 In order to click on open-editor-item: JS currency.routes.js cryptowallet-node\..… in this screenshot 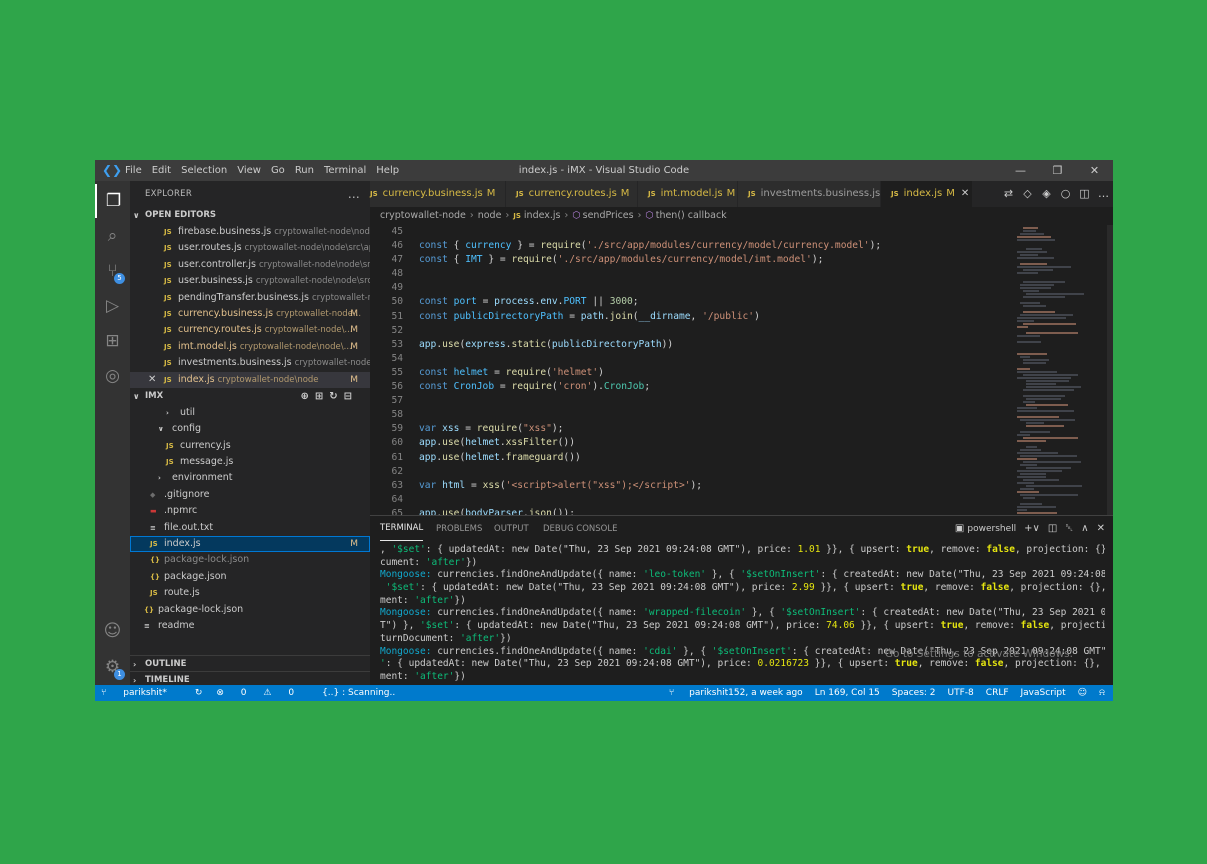, I will do `click(250, 330)`.